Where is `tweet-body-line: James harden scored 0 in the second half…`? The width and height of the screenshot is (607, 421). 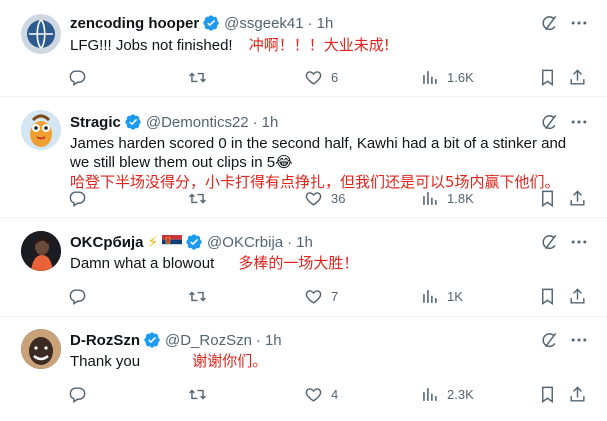
tweet-body-line: James harden scored 0 in the second half… is located at coordinates (318, 143).